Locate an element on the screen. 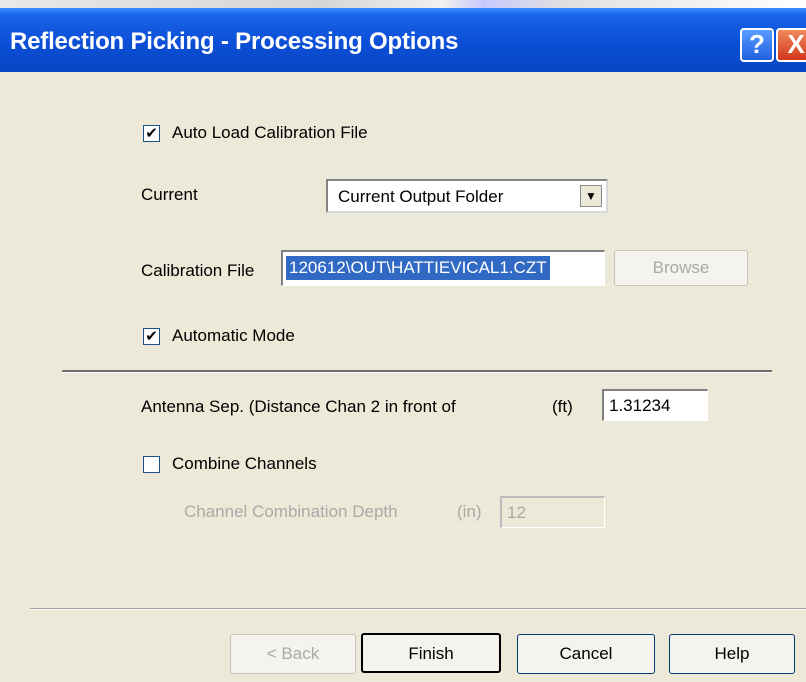 Image resolution: width=806 pixels, height=682 pixels. button-separator is located at coordinates (418, 609).